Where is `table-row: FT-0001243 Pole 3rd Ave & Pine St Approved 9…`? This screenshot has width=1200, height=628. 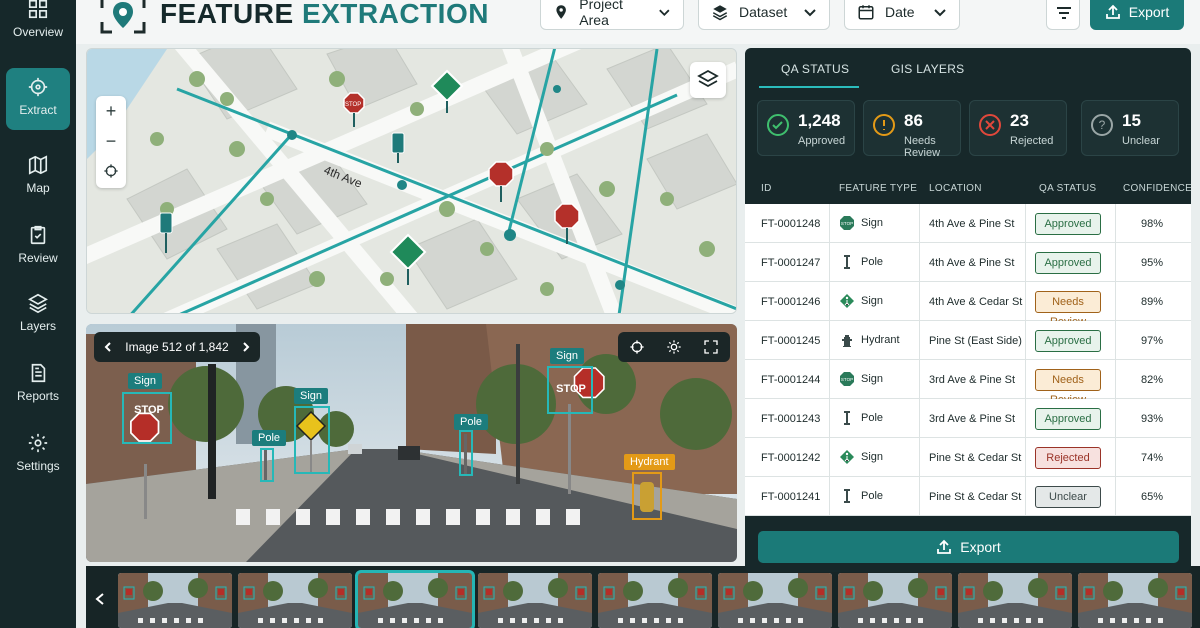
table-row: FT-0001243 Pole 3rd Ave & Pine St Approved 9… is located at coordinates (968, 418).